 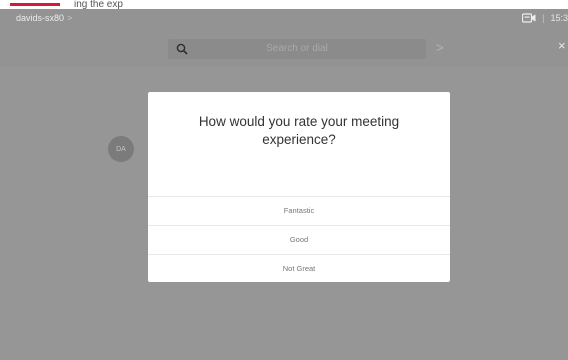 What do you see at coordinates (299, 268) in the screenshot?
I see `rating-option-not-great: Not Great` at bounding box center [299, 268].